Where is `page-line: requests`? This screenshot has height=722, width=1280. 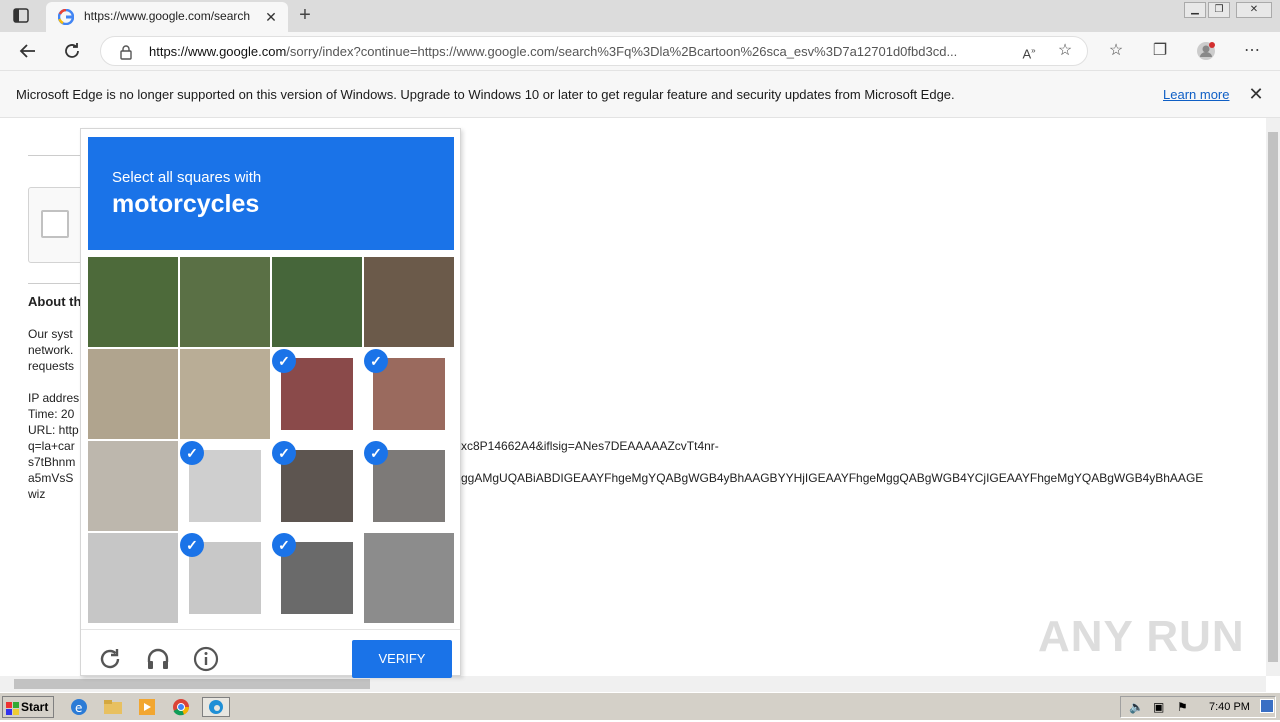 page-line: requests is located at coordinates (51, 366).